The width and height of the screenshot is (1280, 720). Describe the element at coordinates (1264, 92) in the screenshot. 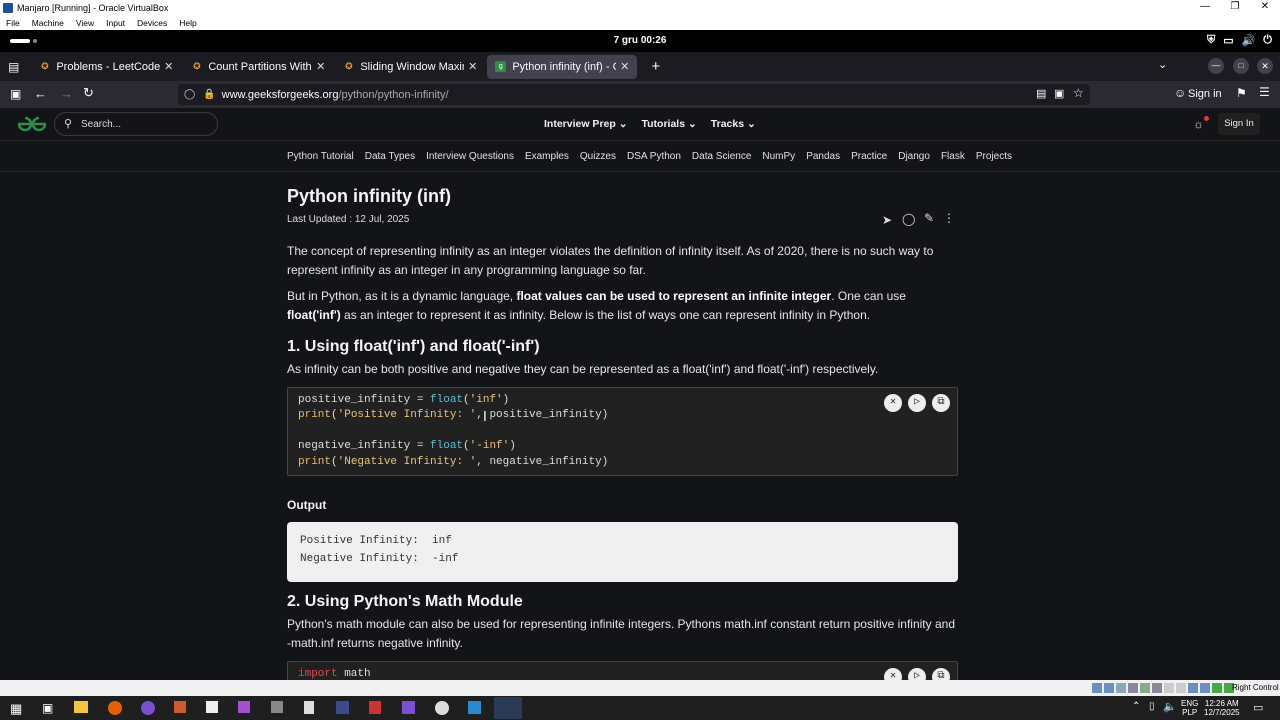

I see `app-menu-icon: ☰` at that location.